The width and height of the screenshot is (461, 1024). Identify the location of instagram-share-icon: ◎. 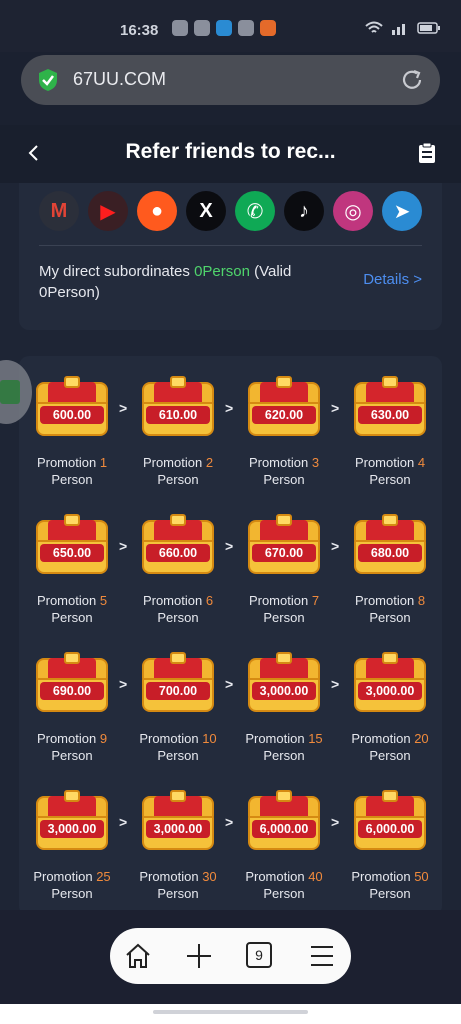
(353, 211).